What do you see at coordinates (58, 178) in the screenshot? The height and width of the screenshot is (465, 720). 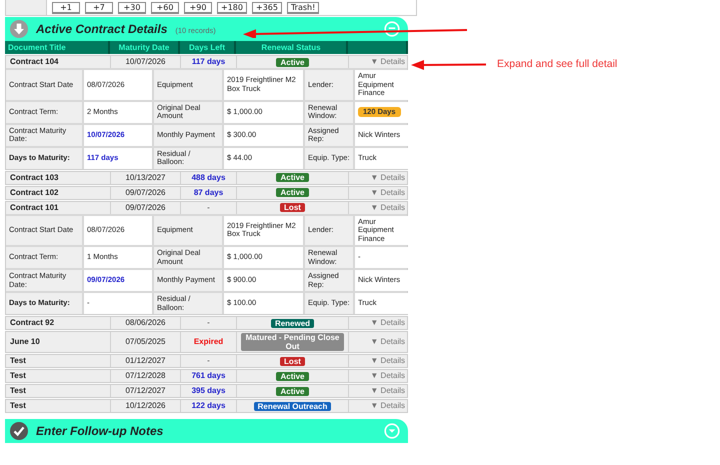 I see `document-title-cell: Contract 103` at bounding box center [58, 178].